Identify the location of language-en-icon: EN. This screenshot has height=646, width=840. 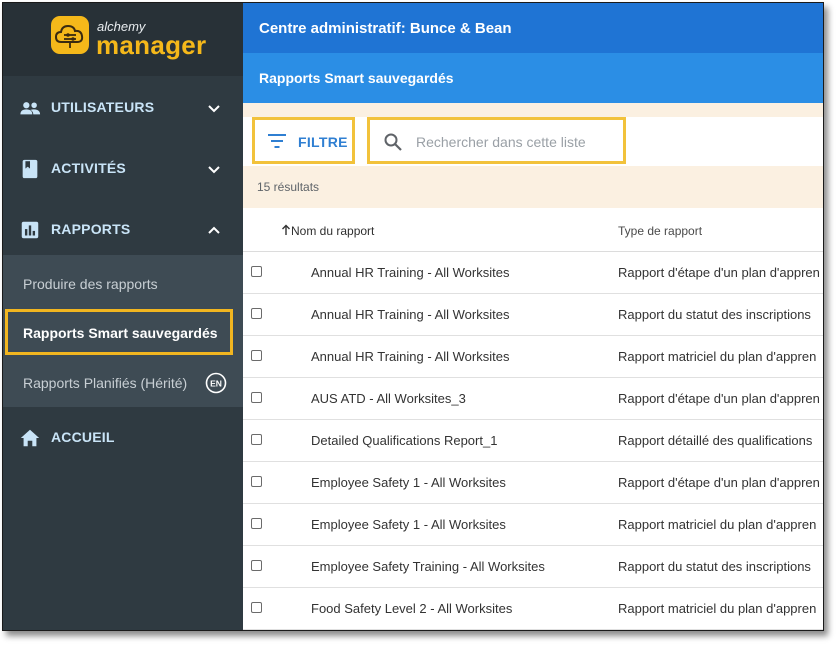
(216, 383).